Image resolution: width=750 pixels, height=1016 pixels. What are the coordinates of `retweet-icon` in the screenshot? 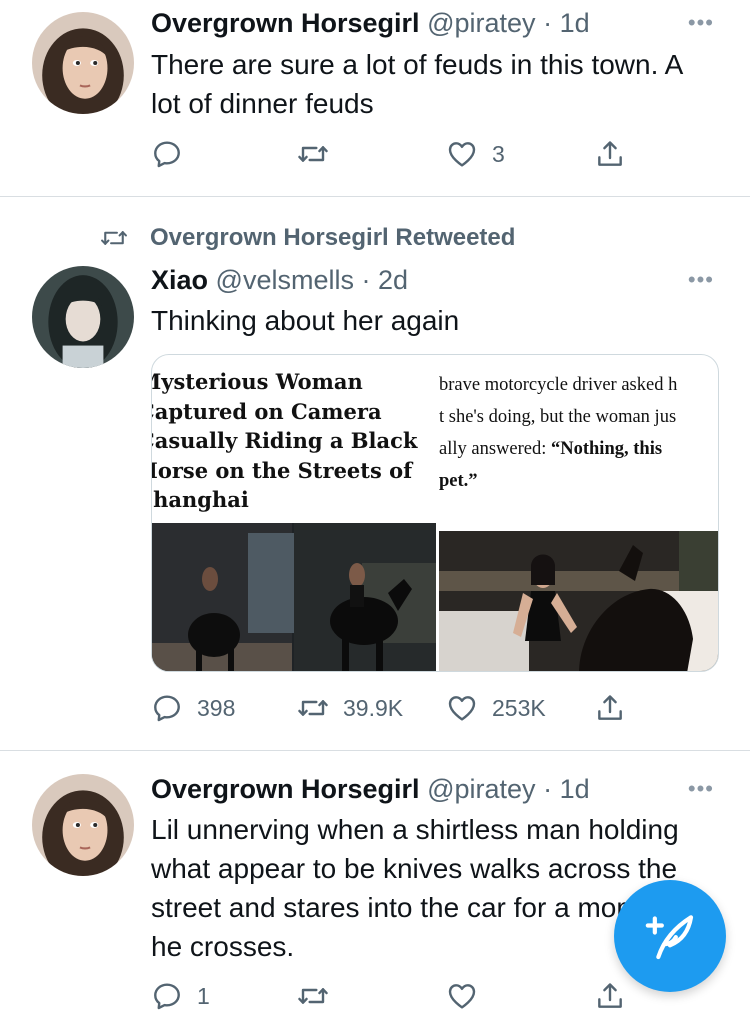 It's located at (313, 996).